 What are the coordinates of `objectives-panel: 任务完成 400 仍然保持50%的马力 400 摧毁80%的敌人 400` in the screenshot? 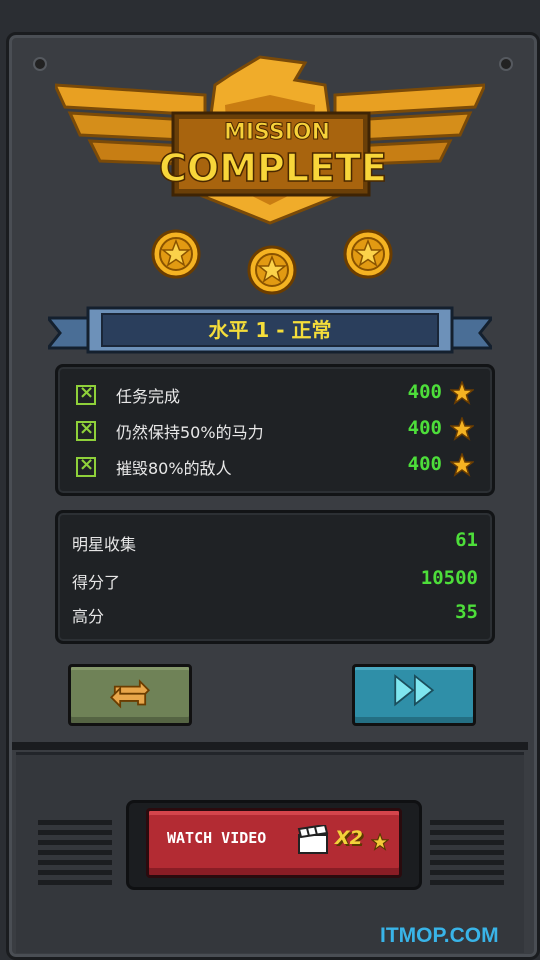 It's located at (275, 430).